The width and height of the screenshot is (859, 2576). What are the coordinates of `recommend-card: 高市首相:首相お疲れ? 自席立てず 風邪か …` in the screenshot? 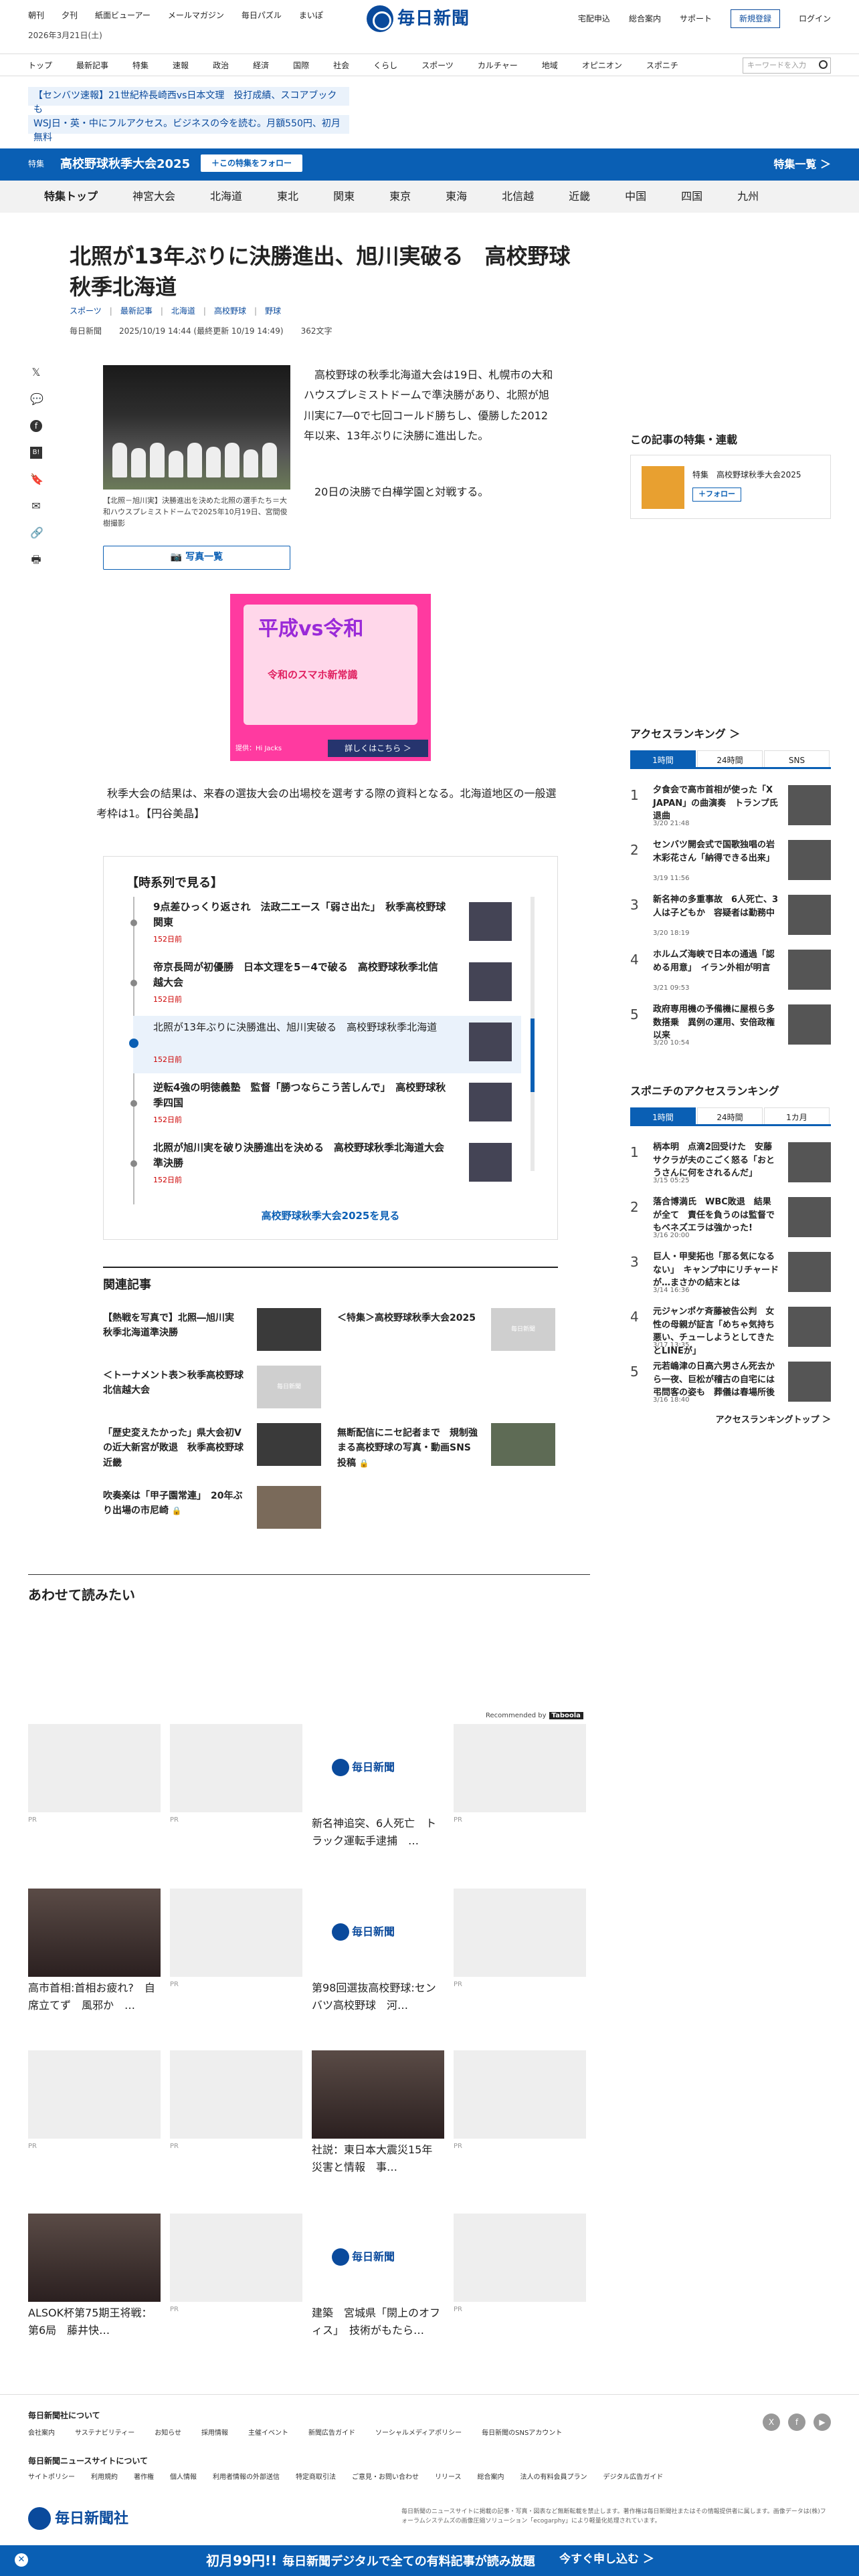 It's located at (94, 1951).